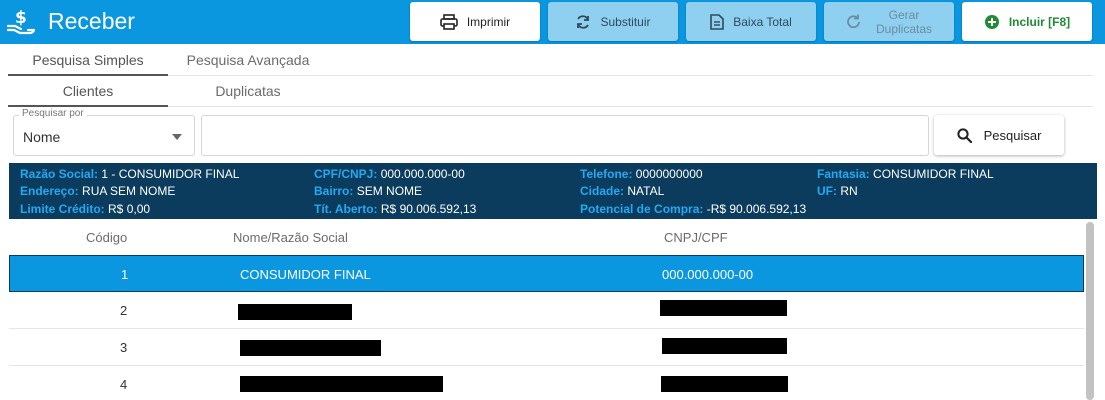  I want to click on info-key: Telefone:, so click(606, 174).